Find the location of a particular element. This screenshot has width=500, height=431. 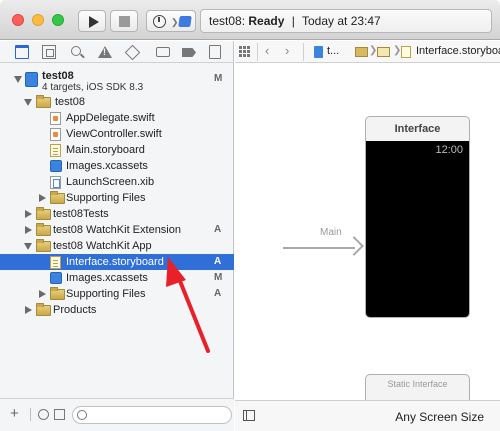

jump-bar: ‹ › t... ❯ ❯ Interface.storyboard is located at coordinates (367, 52).